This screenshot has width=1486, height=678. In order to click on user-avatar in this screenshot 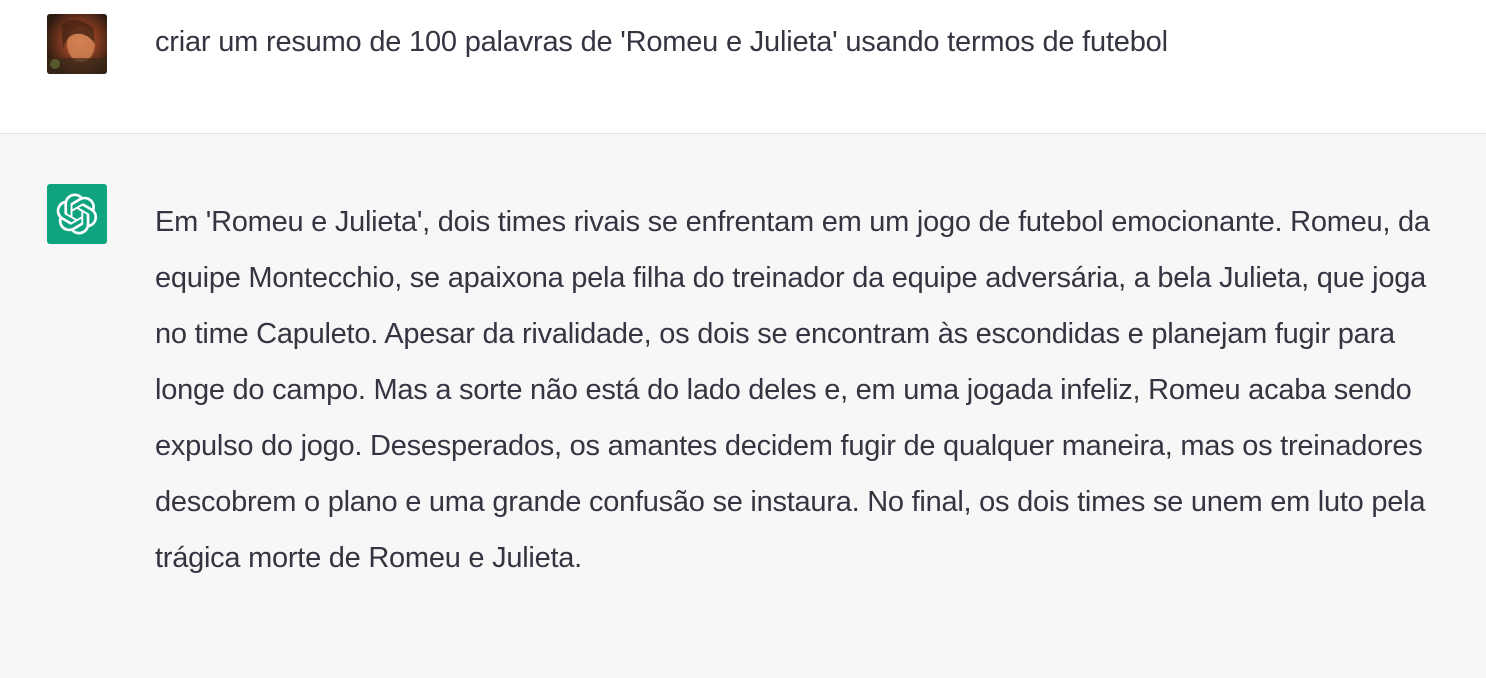, I will do `click(77, 44)`.